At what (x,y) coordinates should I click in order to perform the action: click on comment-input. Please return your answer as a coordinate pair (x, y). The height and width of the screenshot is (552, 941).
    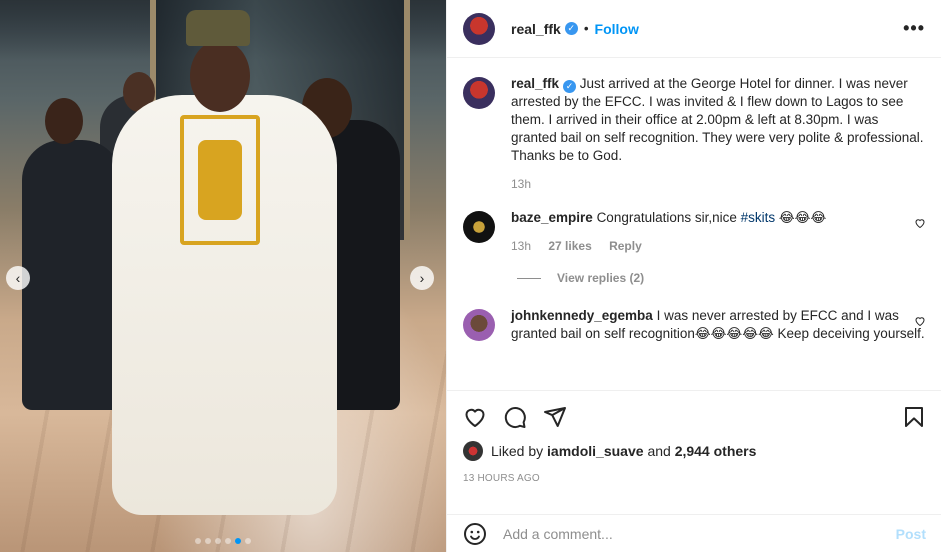
    Looking at the image, I should click on (699, 533).